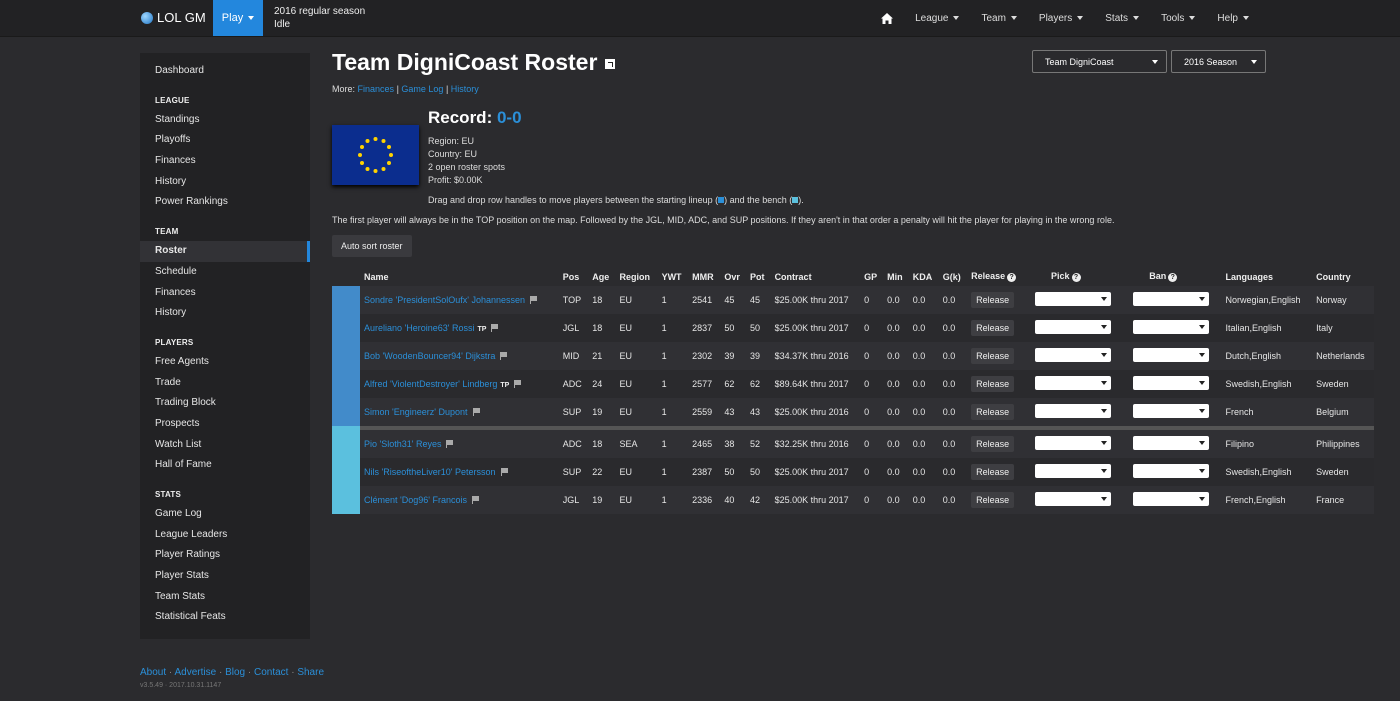 Image resolution: width=1400 pixels, height=701 pixels. I want to click on footer-advertise-link: Advertise, so click(195, 672).